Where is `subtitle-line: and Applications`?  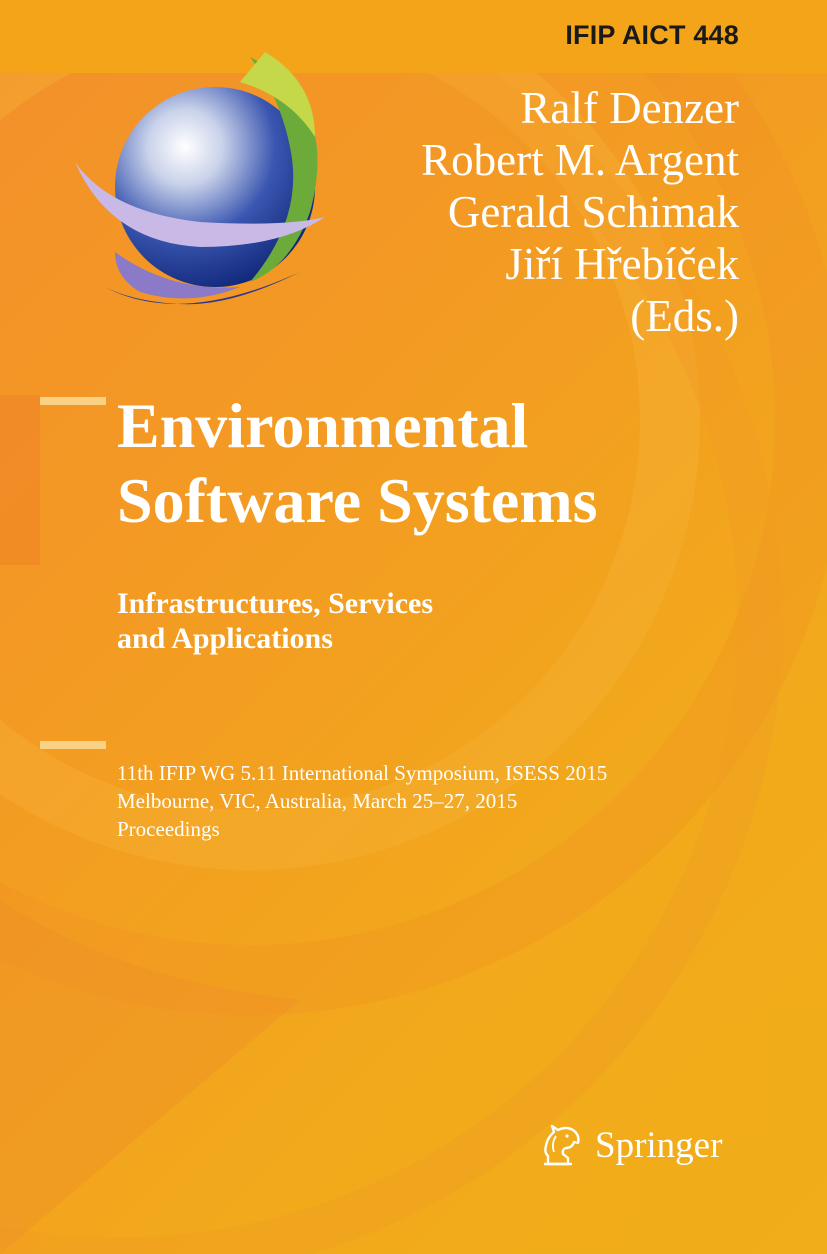 subtitle-line: and Applications is located at coordinates (225, 638).